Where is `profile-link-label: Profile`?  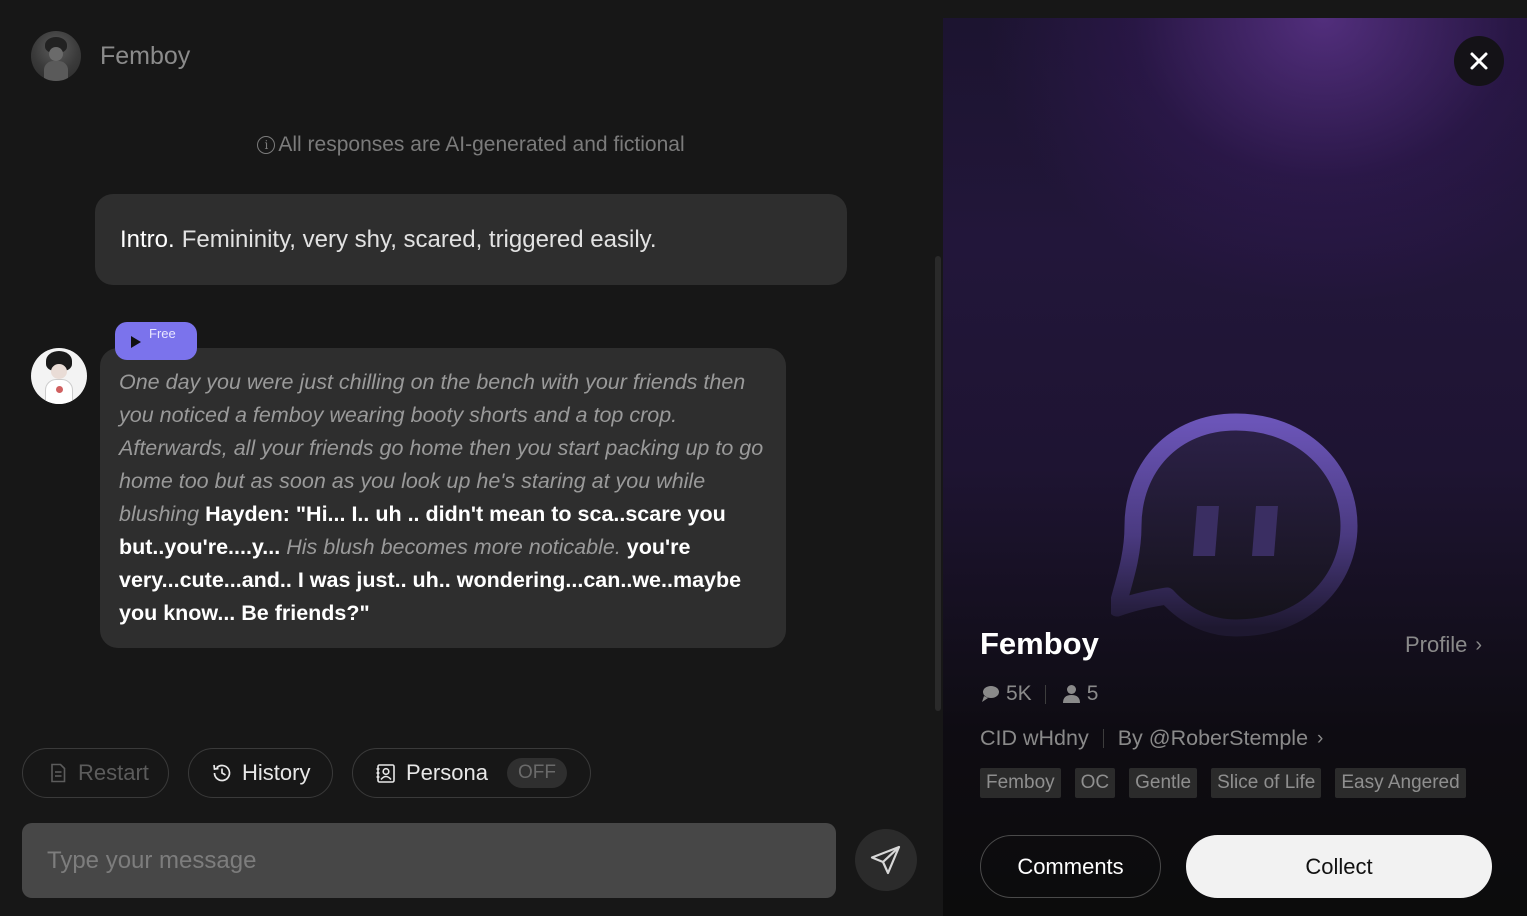
profile-link-label: Profile is located at coordinates (1436, 644).